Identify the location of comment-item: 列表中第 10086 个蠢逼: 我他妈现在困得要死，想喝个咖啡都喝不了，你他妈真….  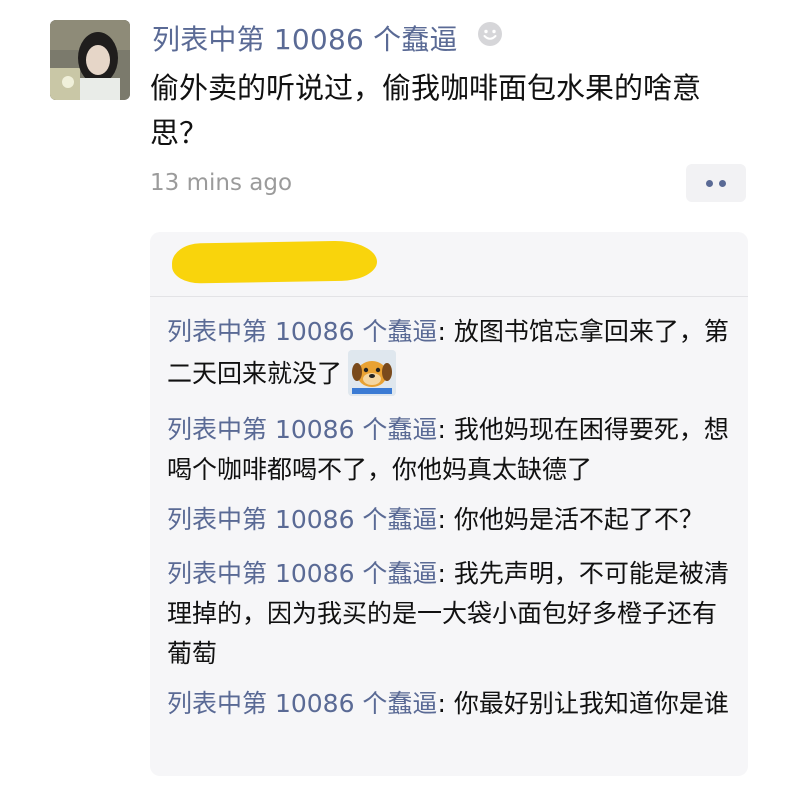
(452, 450).